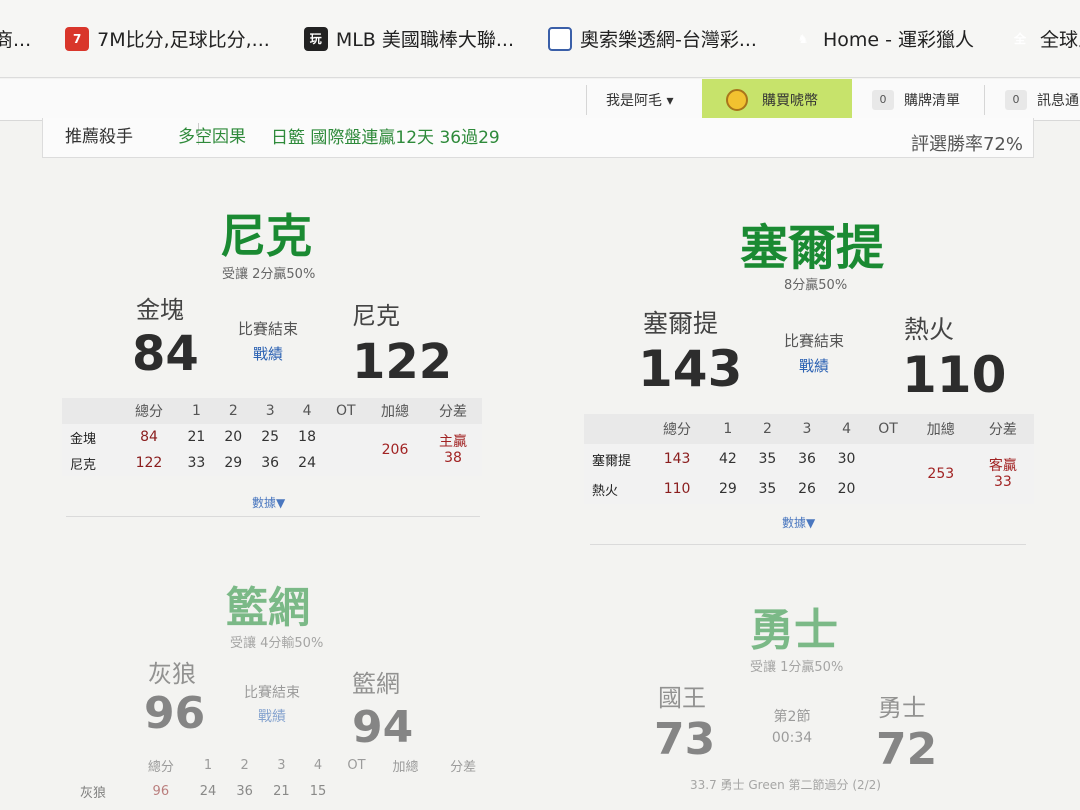 The height and width of the screenshot is (810, 1080). I want to click on diff-label: 主贏, so click(452, 442).